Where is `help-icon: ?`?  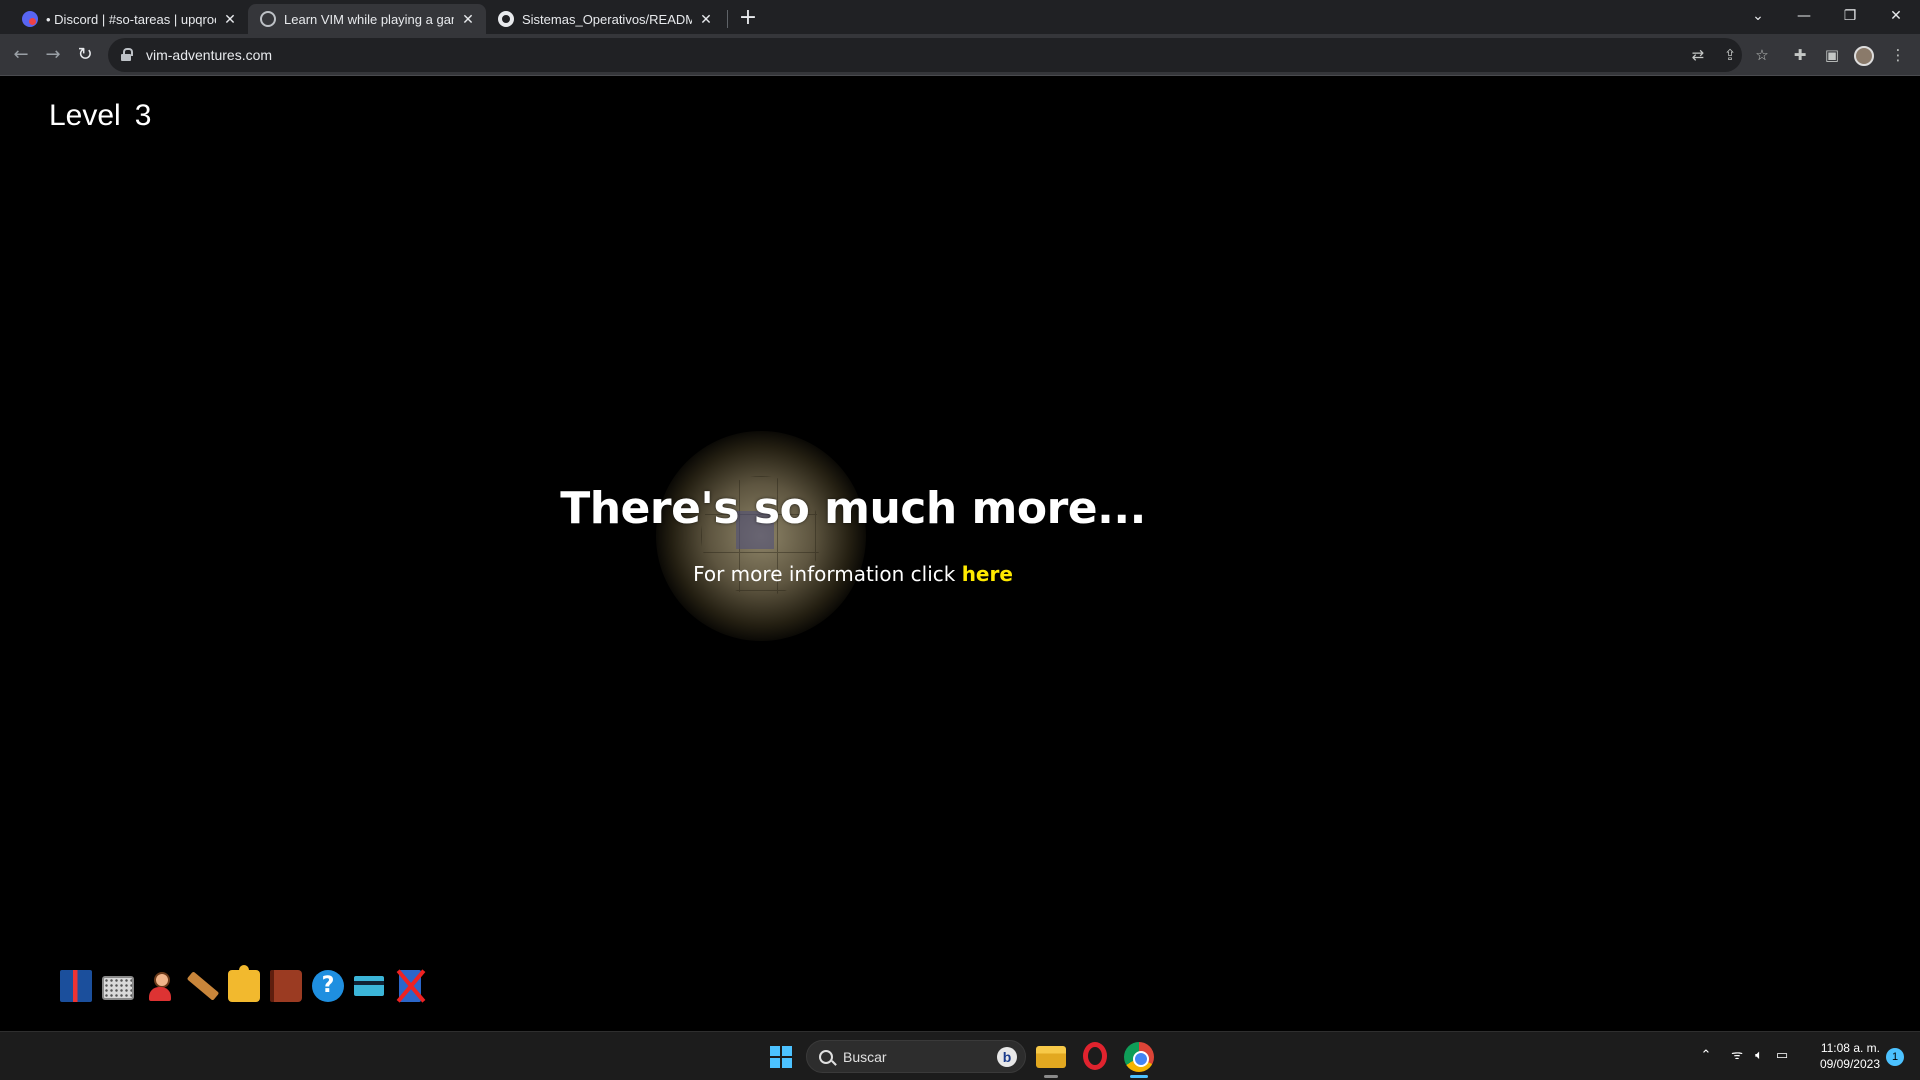
help-icon: ? is located at coordinates (328, 986).